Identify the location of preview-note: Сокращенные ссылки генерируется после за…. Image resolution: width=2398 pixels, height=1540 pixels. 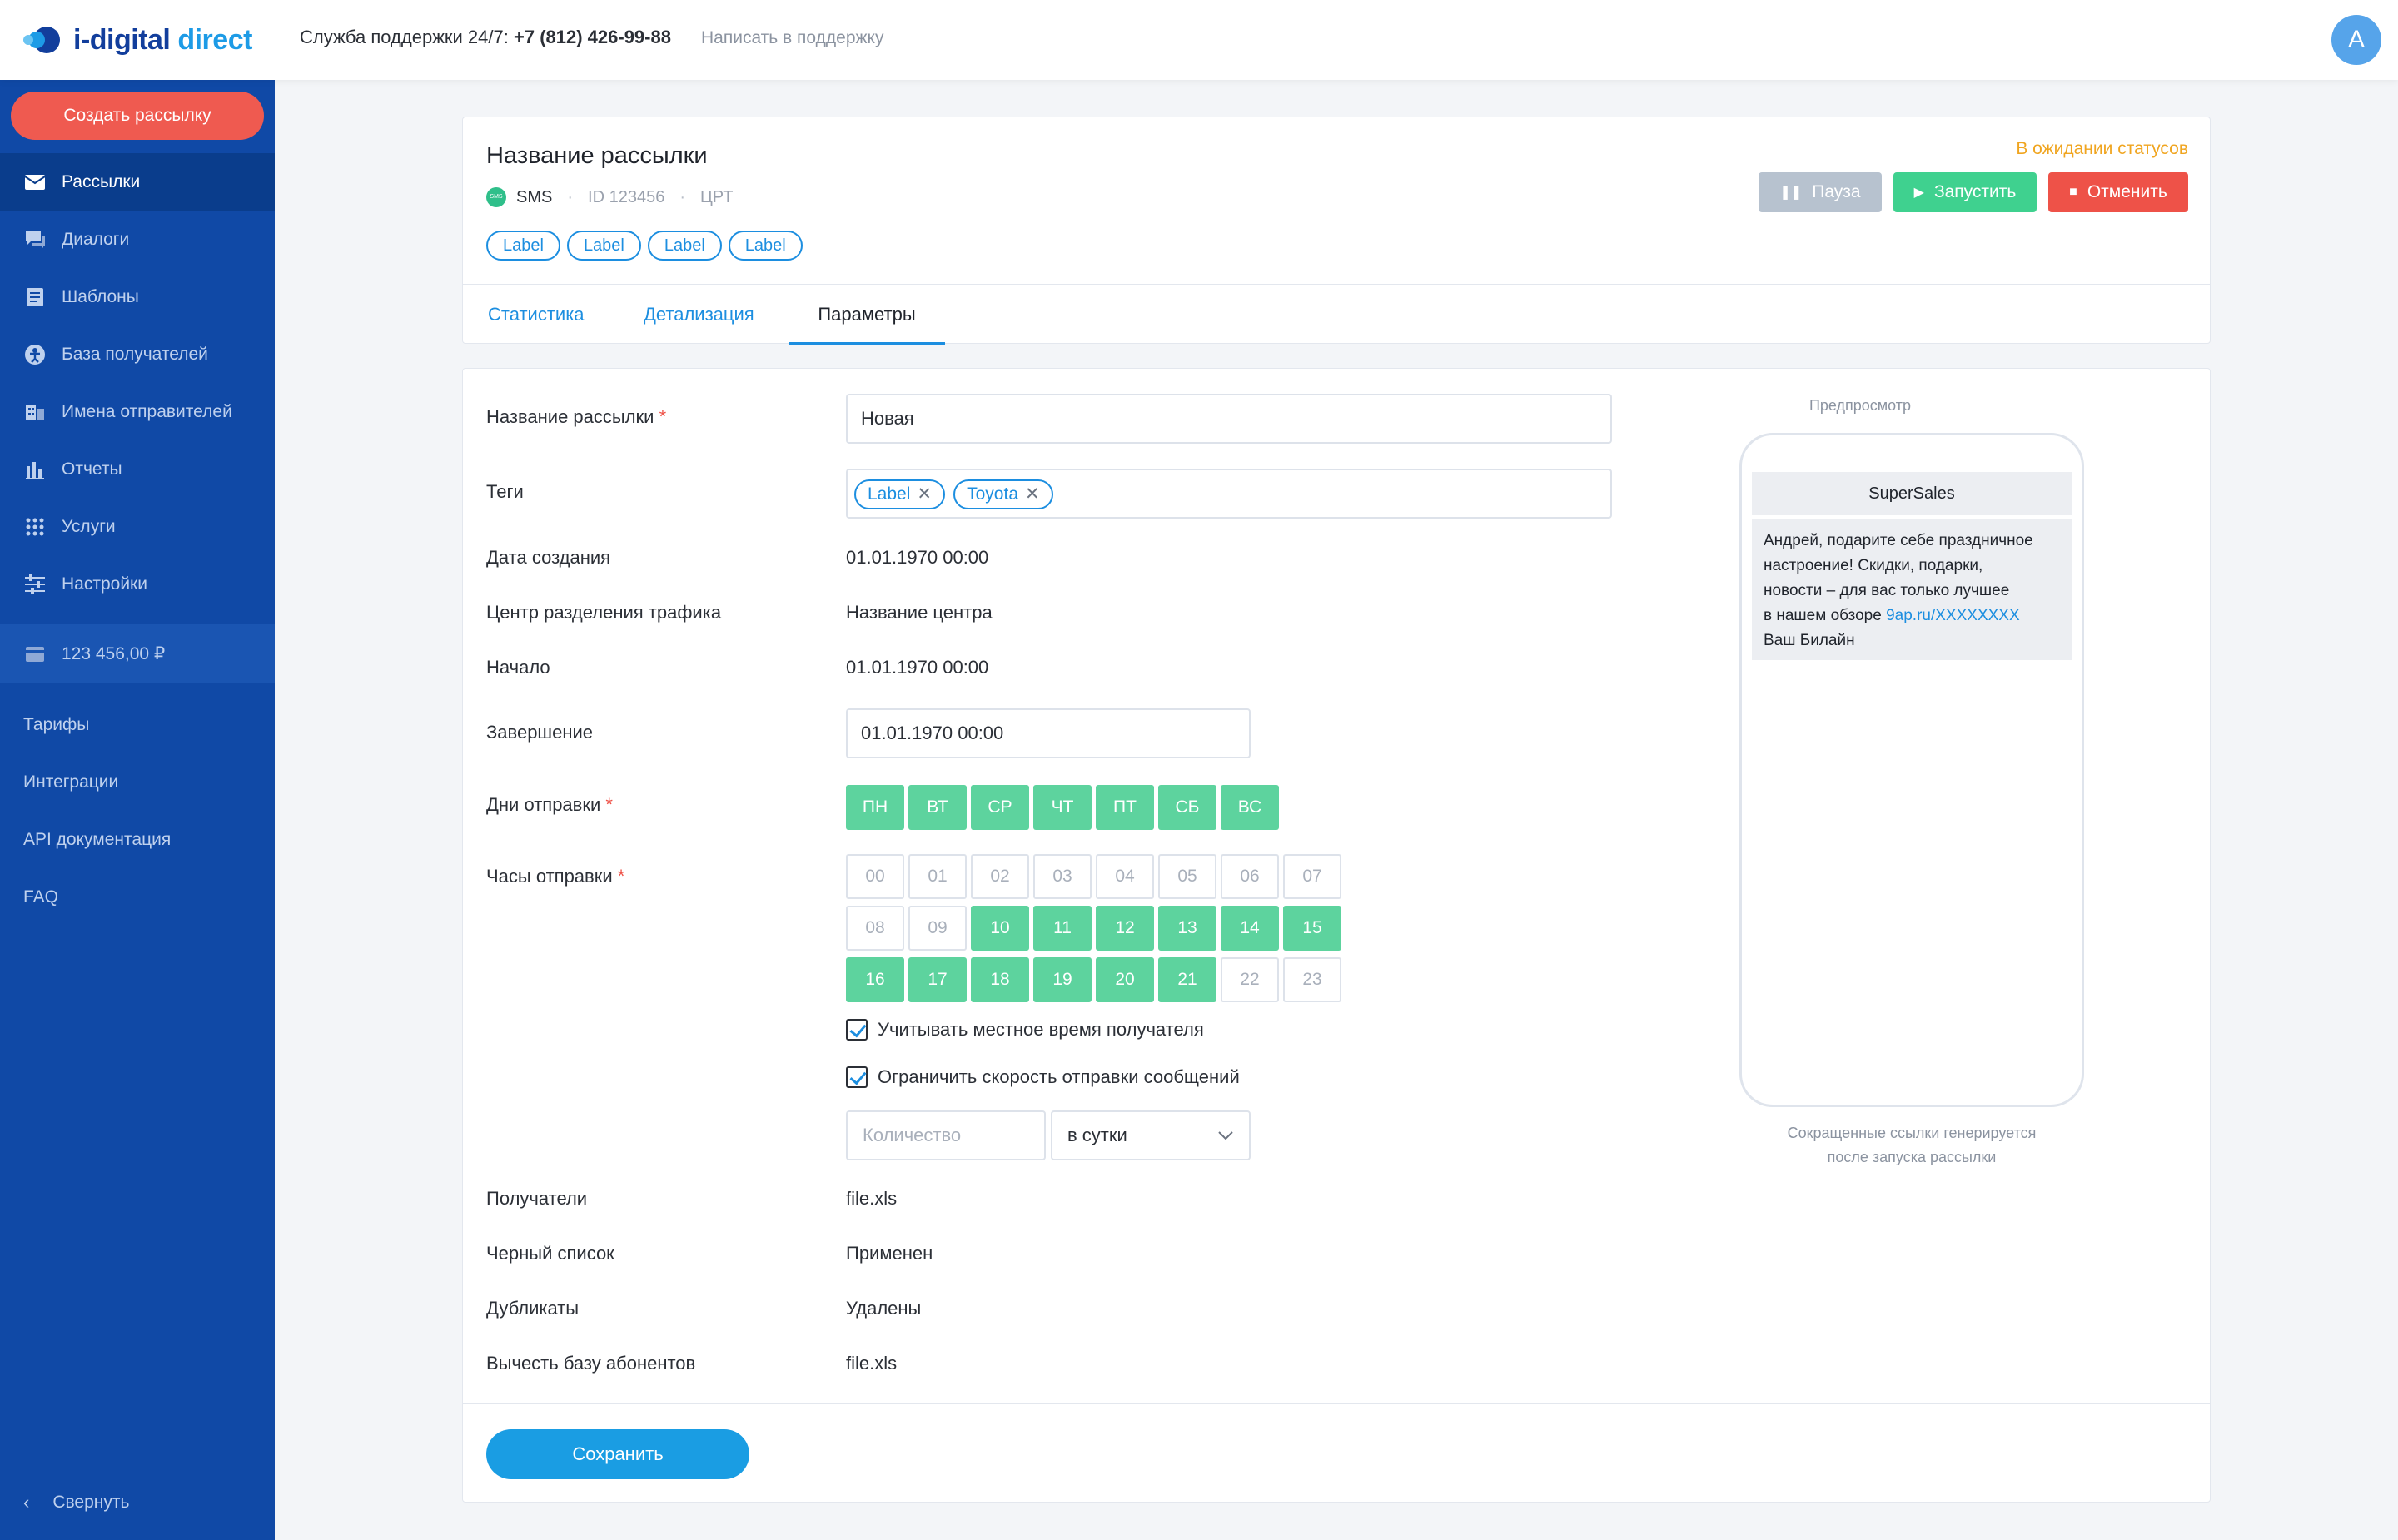
(1912, 1145).